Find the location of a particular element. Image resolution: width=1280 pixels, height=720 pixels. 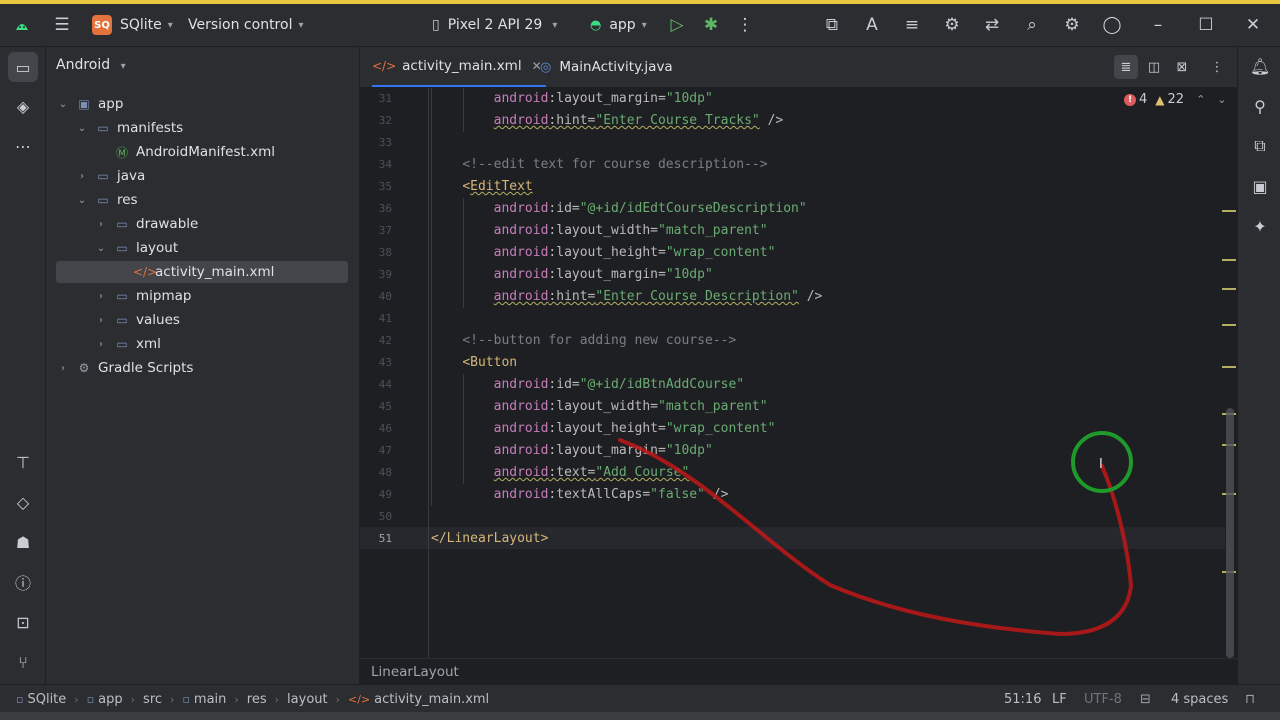

tree-item: › ⚙ Gradle Scripts is located at coordinates (202, 368).